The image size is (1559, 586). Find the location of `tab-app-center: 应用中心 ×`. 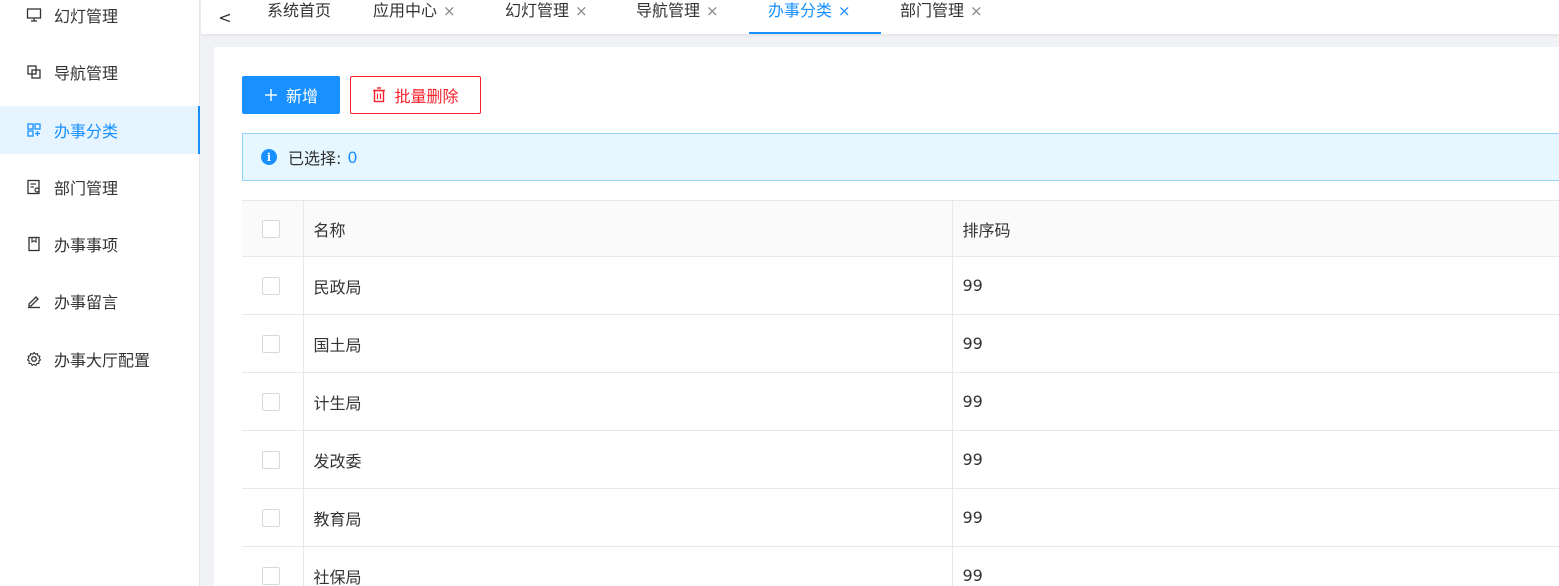

tab-app-center: 应用中心 × is located at coordinates (414, 17).